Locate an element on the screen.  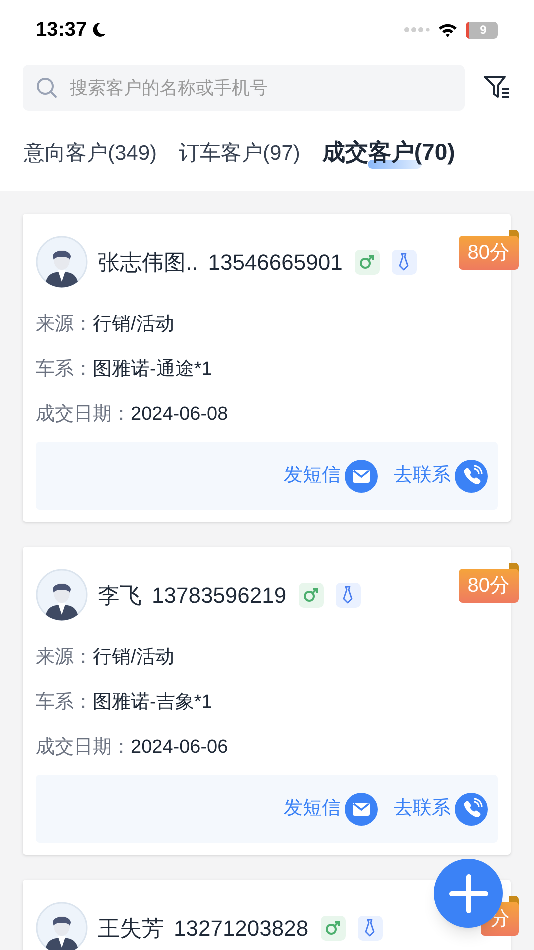
search-field: 搜索客户的名称或手机号 is located at coordinates (244, 88).